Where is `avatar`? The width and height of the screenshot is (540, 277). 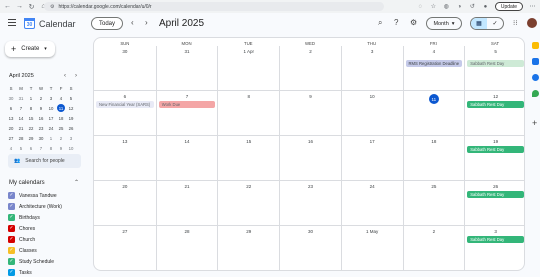
avatar is located at coordinates (532, 23).